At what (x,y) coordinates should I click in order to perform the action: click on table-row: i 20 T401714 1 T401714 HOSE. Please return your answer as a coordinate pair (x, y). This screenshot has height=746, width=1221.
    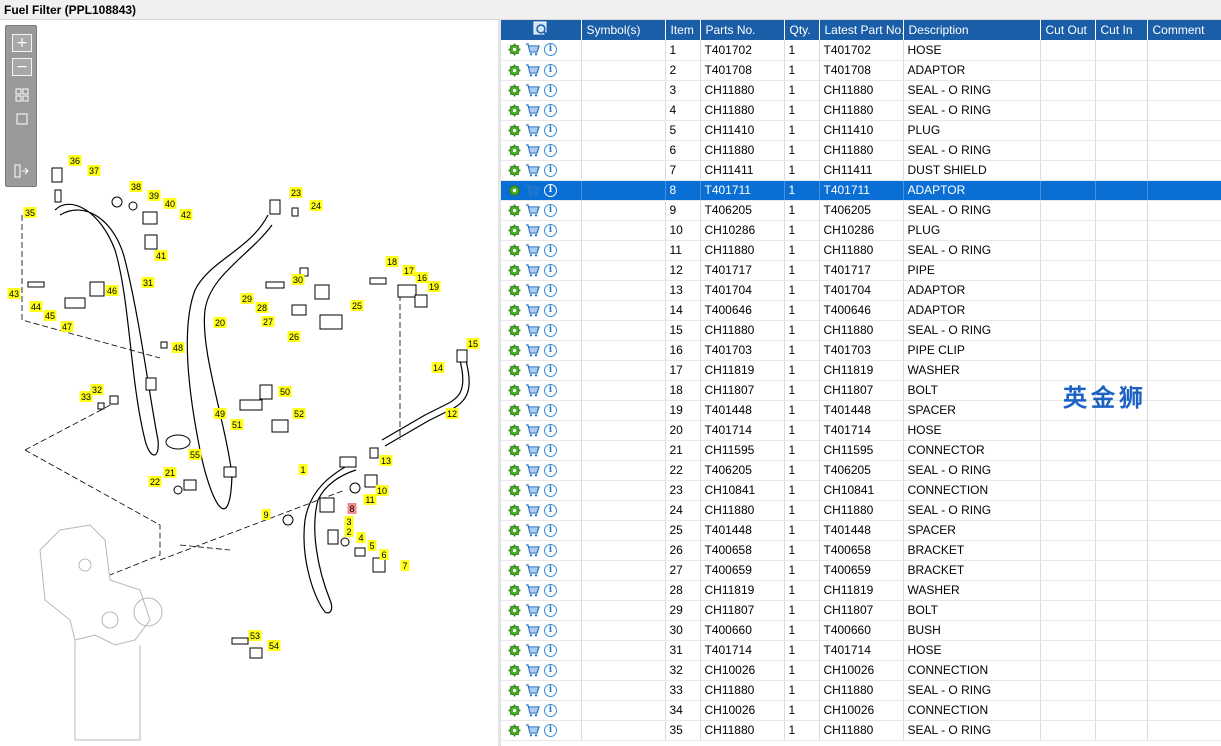
    Looking at the image, I should click on (861, 430).